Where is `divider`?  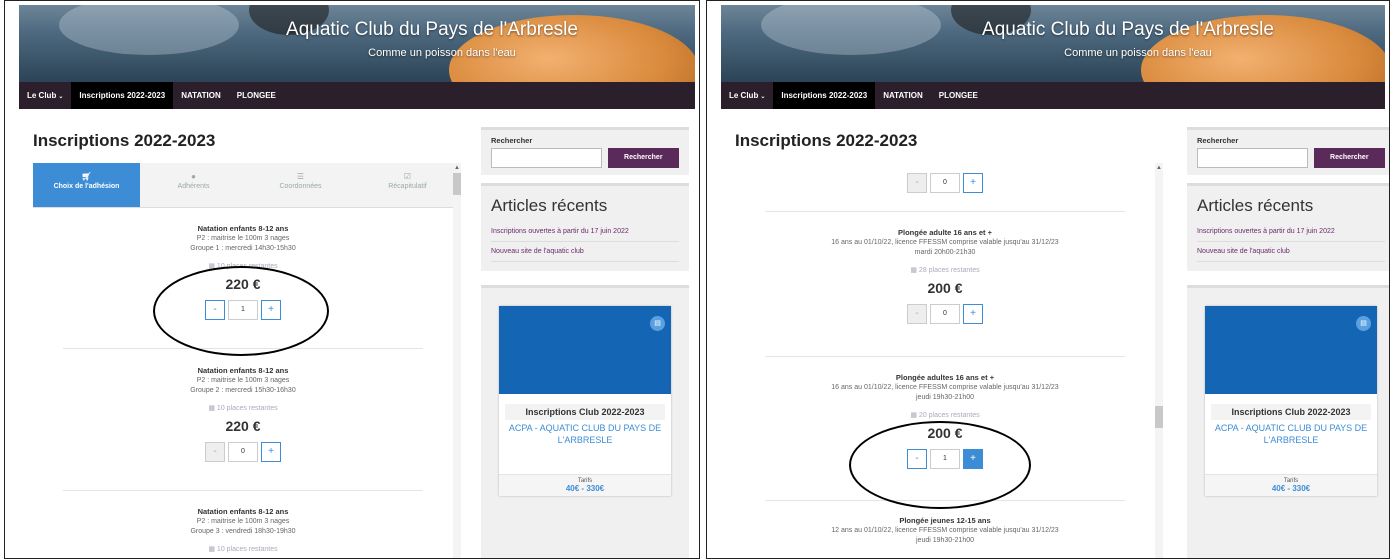
divider is located at coordinates (243, 348).